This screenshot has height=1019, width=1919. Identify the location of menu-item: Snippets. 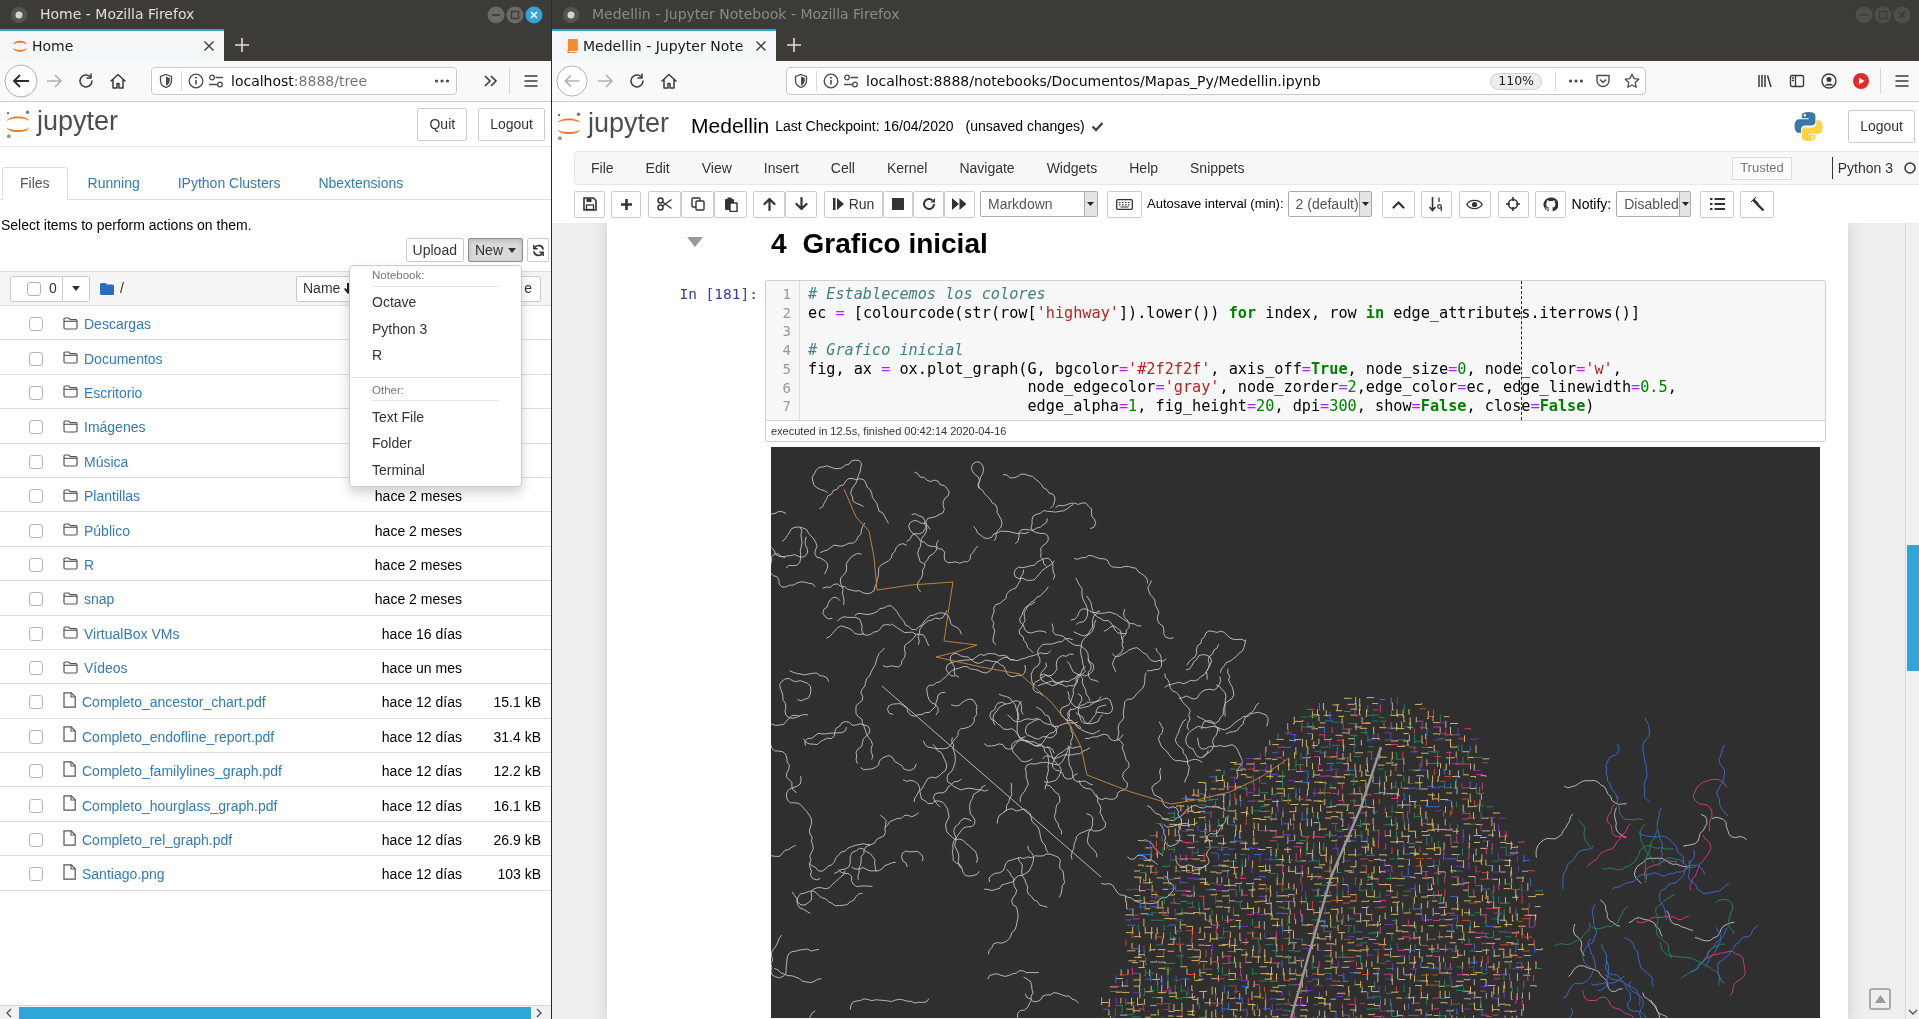
(1217, 168).